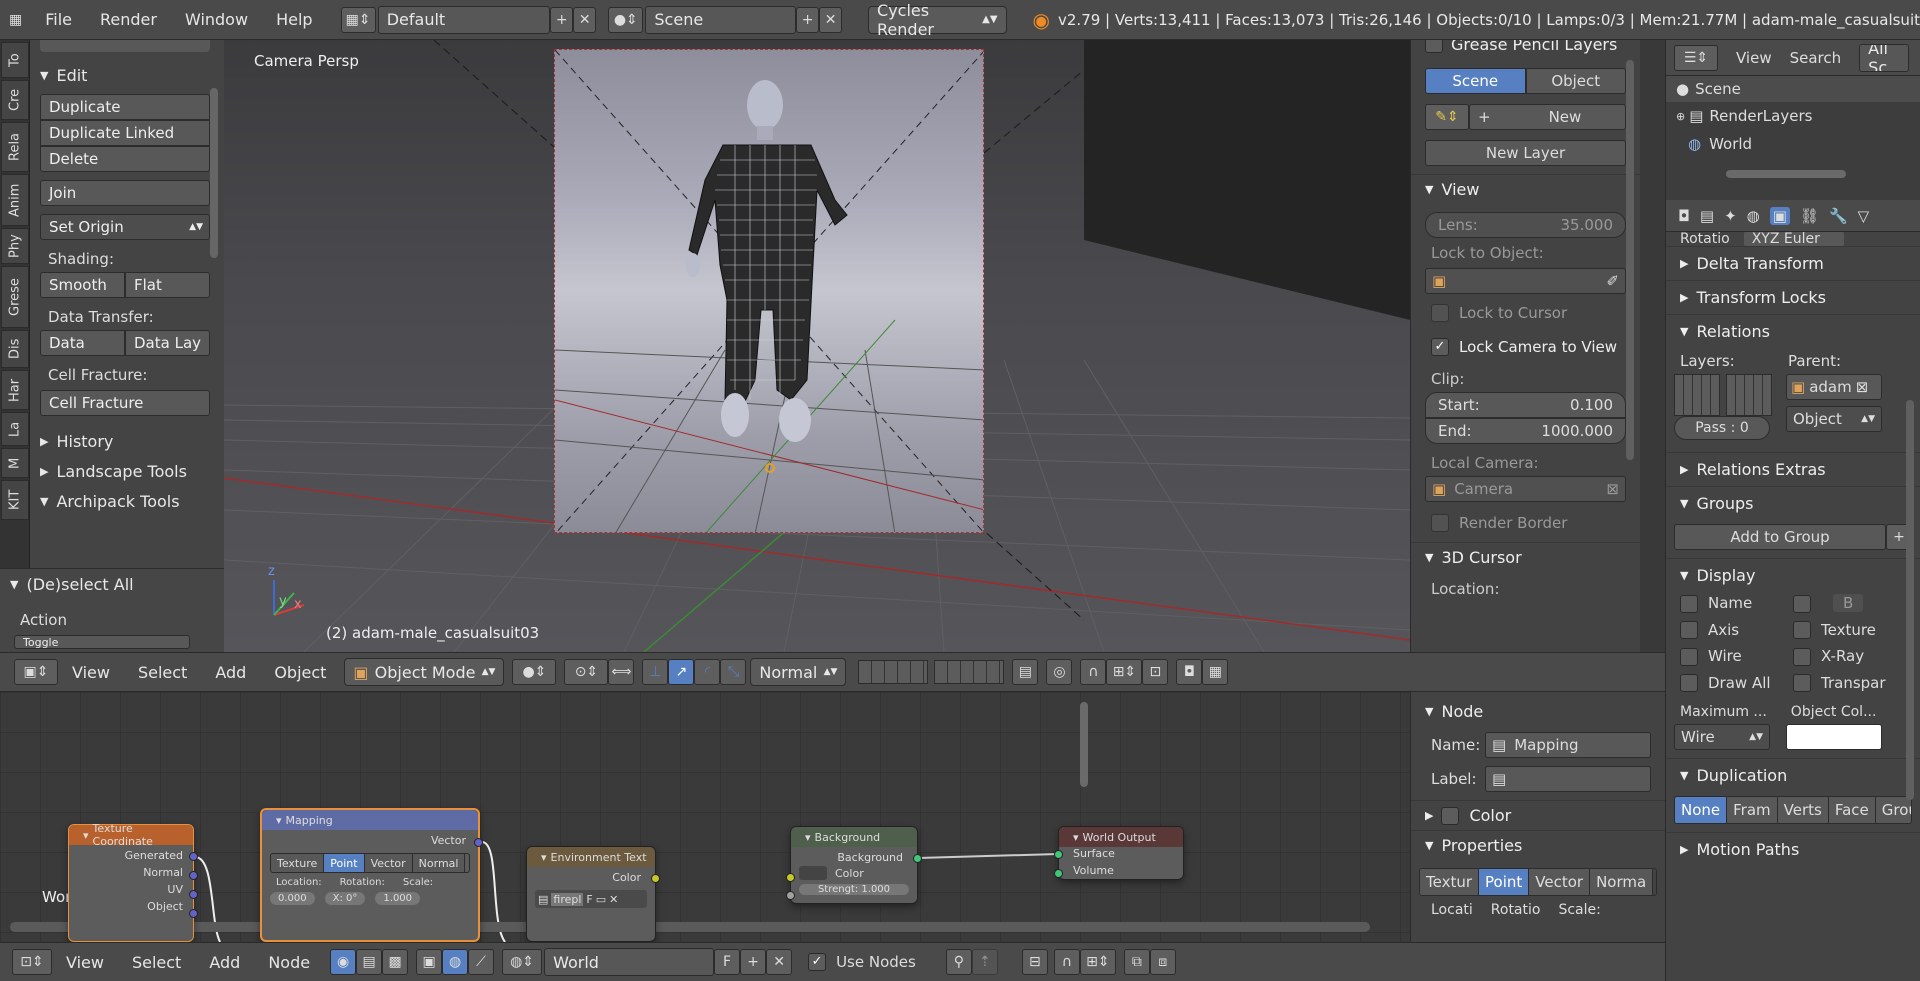 The width and height of the screenshot is (1920, 981). Describe the element at coordinates (1779, 215) in the screenshot. I see `object-tab-icon: ▣` at that location.